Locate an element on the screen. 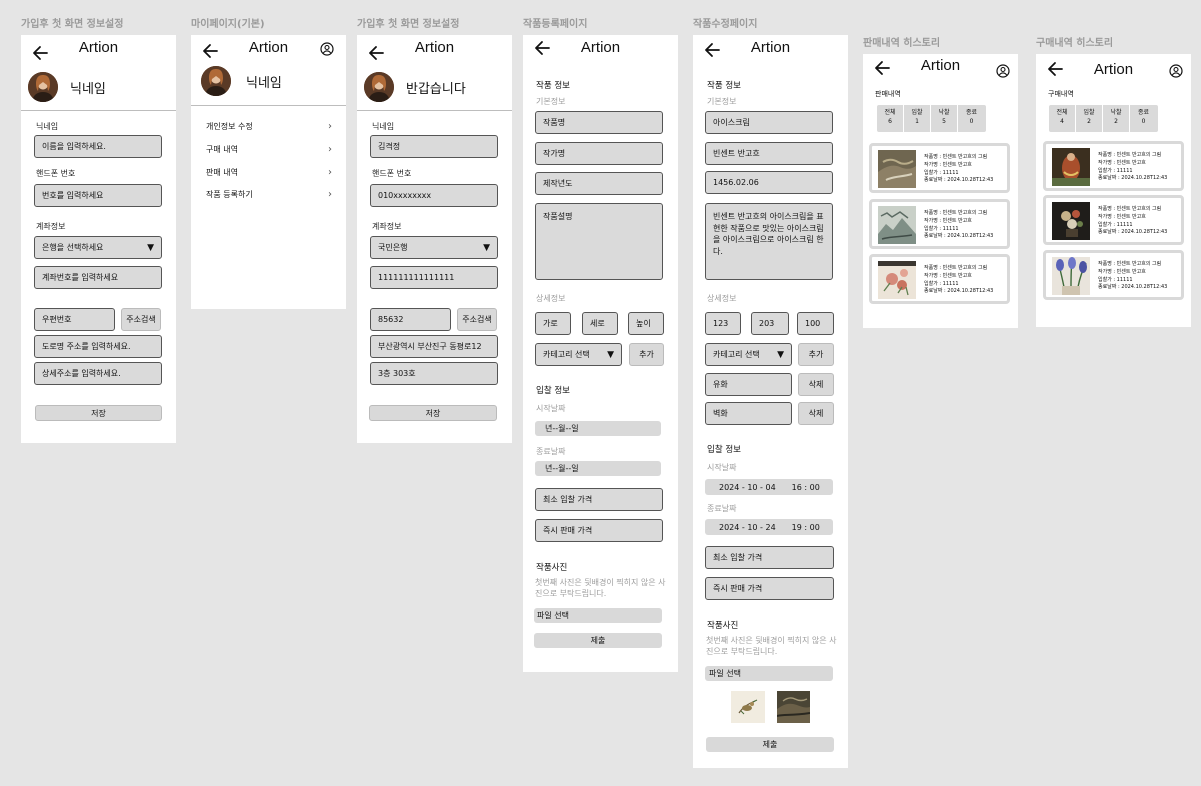 The height and width of the screenshot is (786, 1201). stat-bidding: 입찰 1 is located at coordinates (917, 118).